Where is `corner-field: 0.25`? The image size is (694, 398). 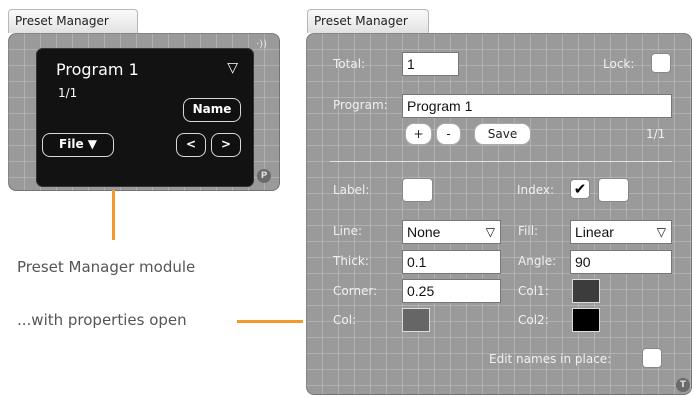 corner-field: 0.25 is located at coordinates (451, 291).